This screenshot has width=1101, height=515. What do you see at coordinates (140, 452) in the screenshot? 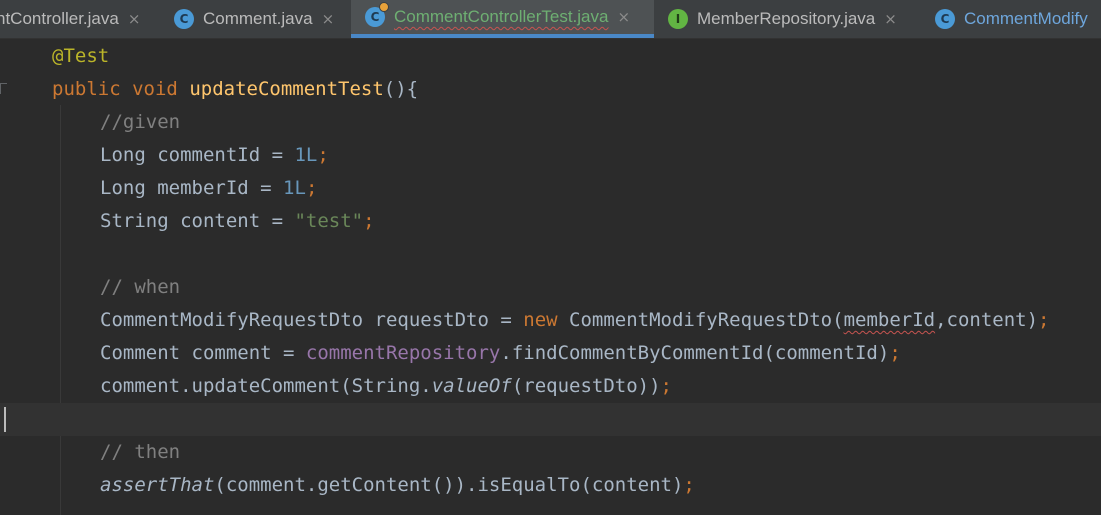
I see `comment-token: // then` at bounding box center [140, 452].